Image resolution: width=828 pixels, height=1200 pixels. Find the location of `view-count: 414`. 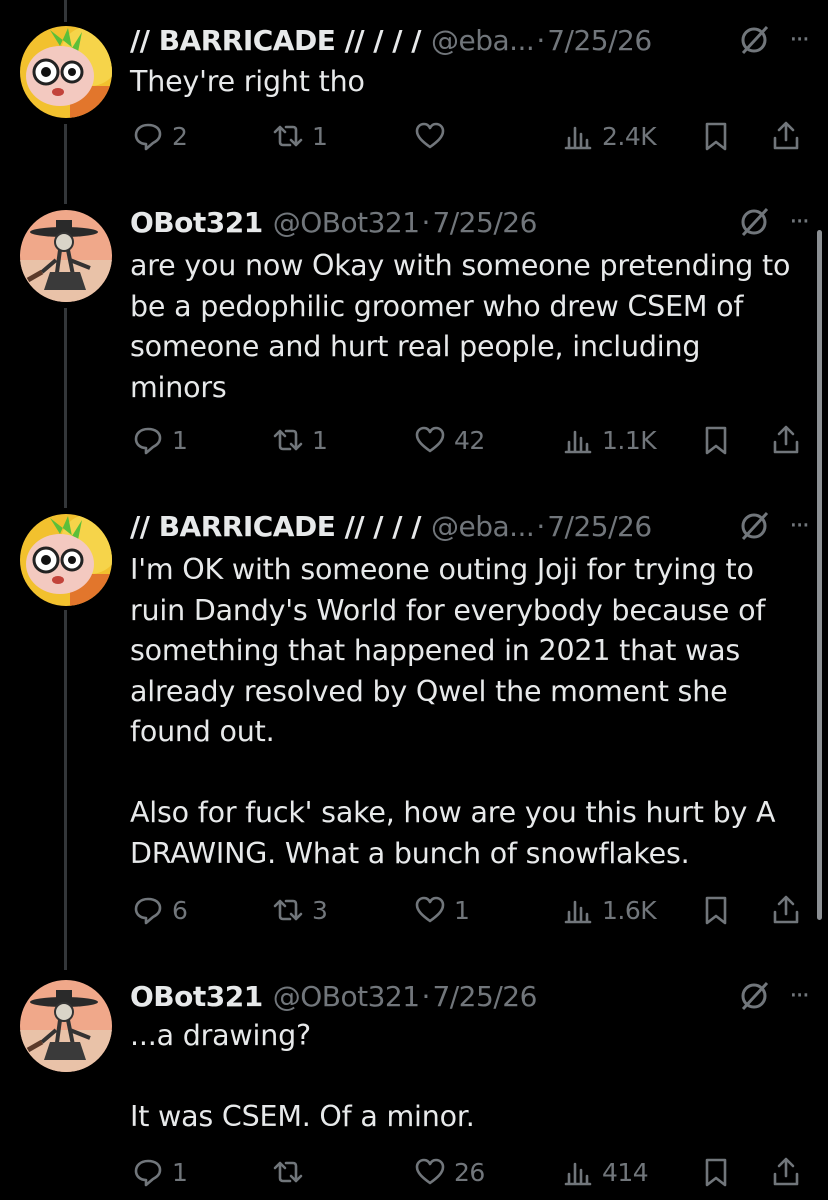

view-count: 414 is located at coordinates (625, 1172).